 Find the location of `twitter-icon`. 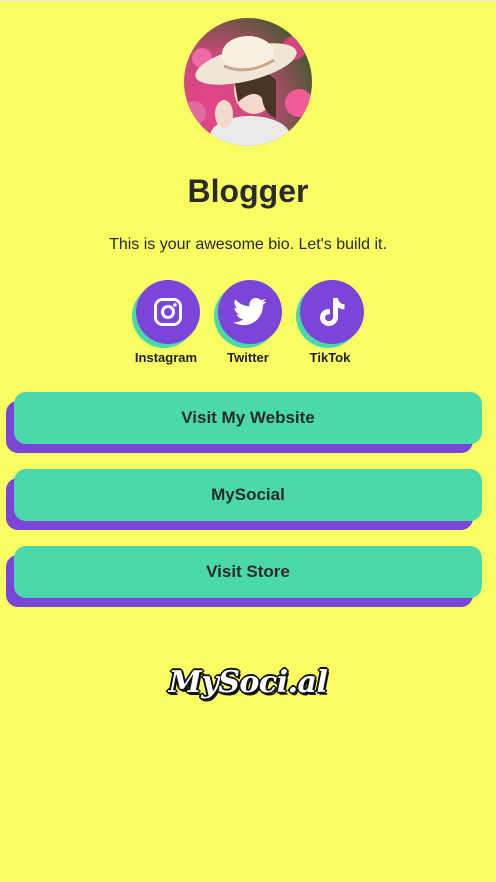

twitter-icon is located at coordinates (250, 312).